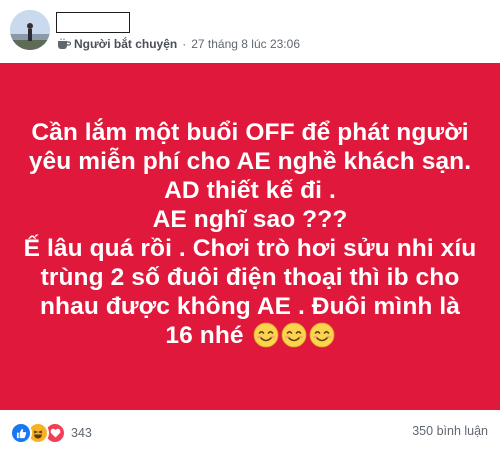 This screenshot has width=500, height=451. What do you see at coordinates (250, 31) in the screenshot?
I see `post-header: Người bắt chuyện · 27 tháng 8 lúc 23:06` at bounding box center [250, 31].